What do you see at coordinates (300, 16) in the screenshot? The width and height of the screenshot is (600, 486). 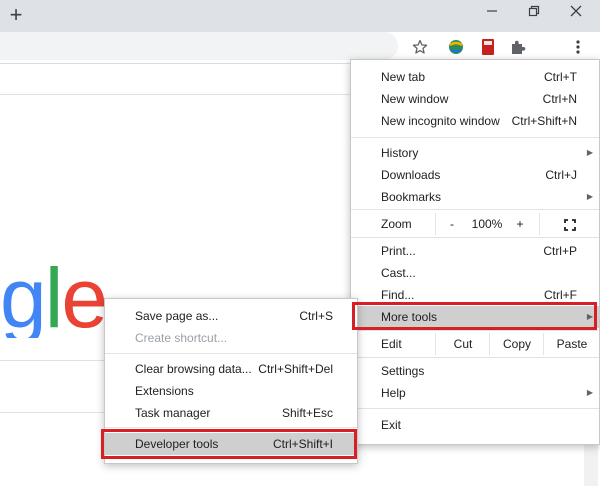 I see `title-bar: +` at bounding box center [300, 16].